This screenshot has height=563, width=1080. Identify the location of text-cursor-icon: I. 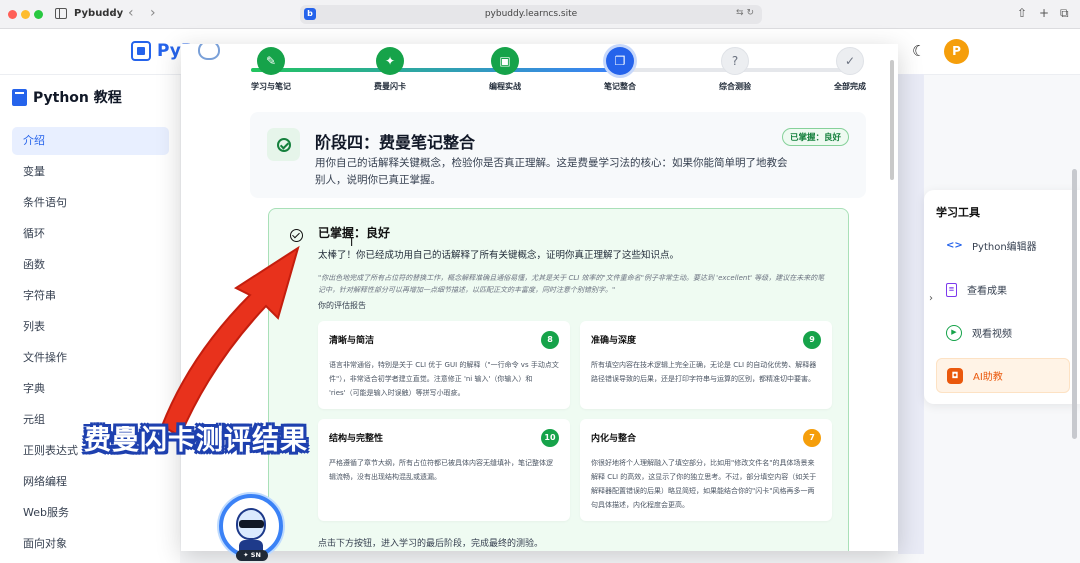
(352, 242).